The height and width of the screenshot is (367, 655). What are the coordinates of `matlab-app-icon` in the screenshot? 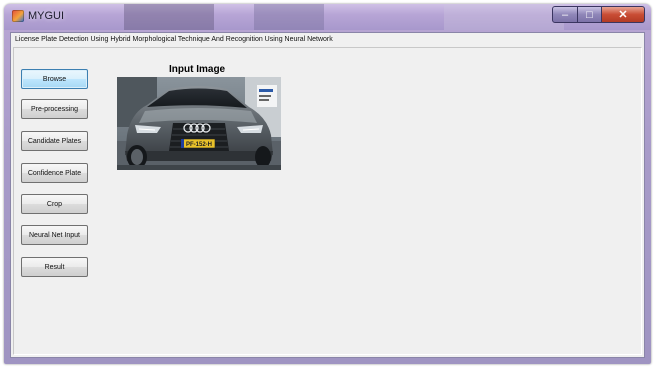 It's located at (18, 16).